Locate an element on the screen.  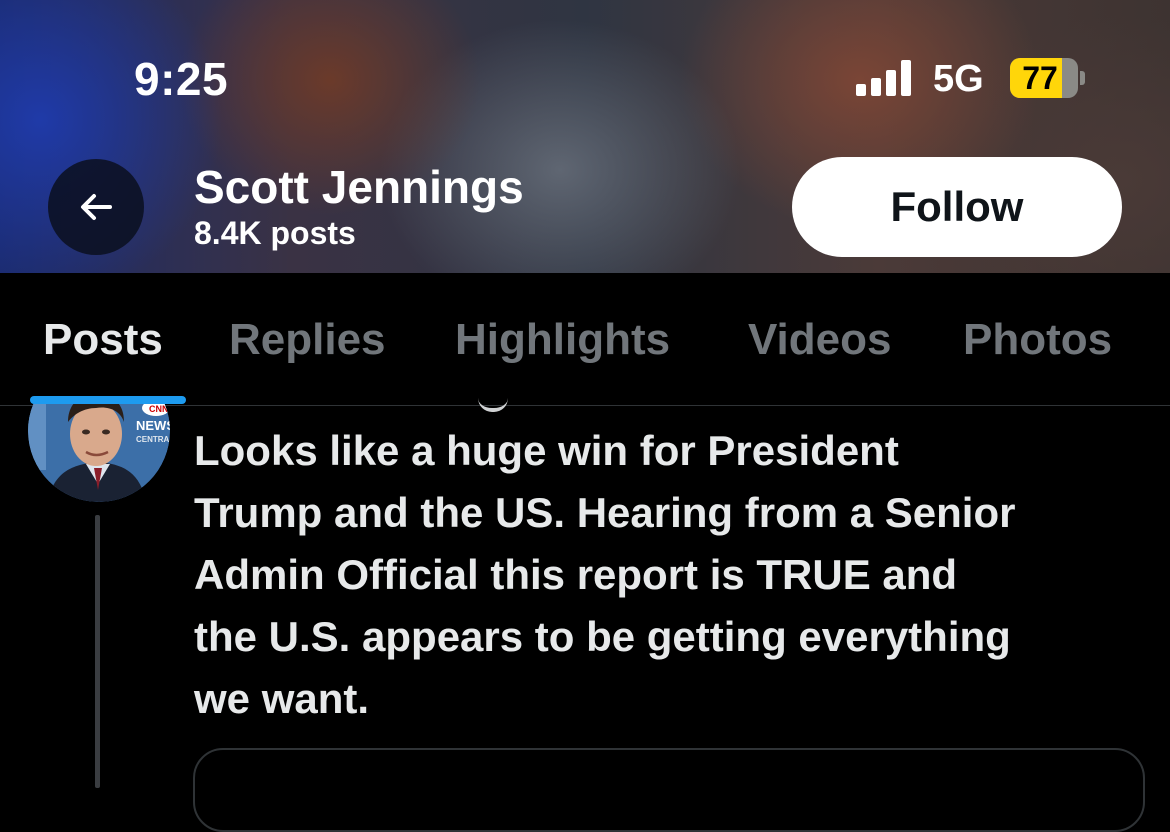
back-button is located at coordinates (96, 207).